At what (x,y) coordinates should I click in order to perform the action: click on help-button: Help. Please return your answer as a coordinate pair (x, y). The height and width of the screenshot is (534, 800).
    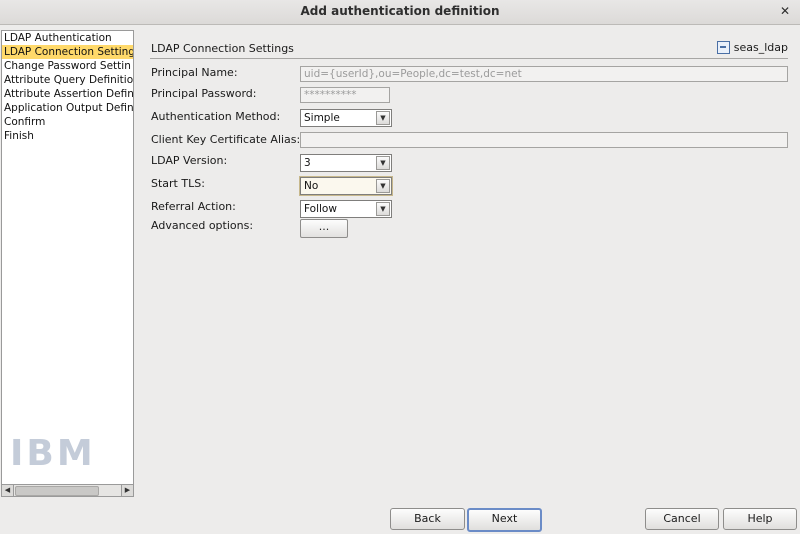
    Looking at the image, I should click on (760, 519).